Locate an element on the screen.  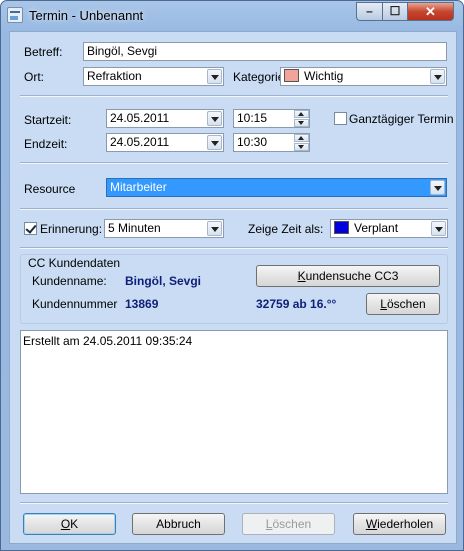
startzeit-time-input: 10:15 is located at coordinates (271, 118).